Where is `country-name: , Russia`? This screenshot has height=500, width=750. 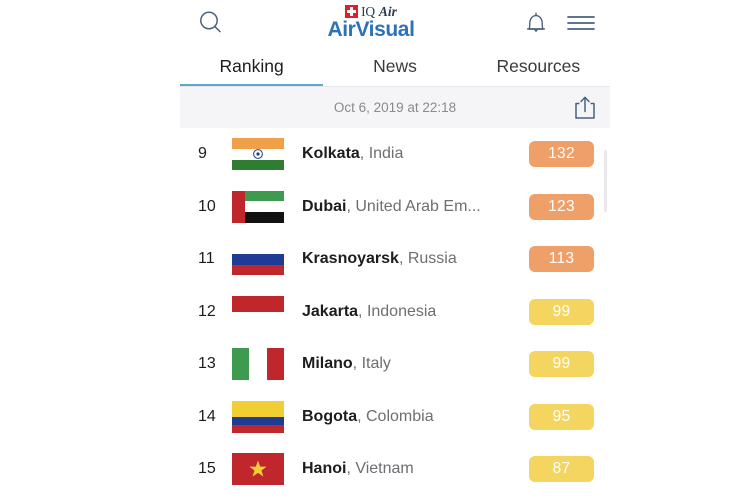 country-name: , Russia is located at coordinates (427, 259).